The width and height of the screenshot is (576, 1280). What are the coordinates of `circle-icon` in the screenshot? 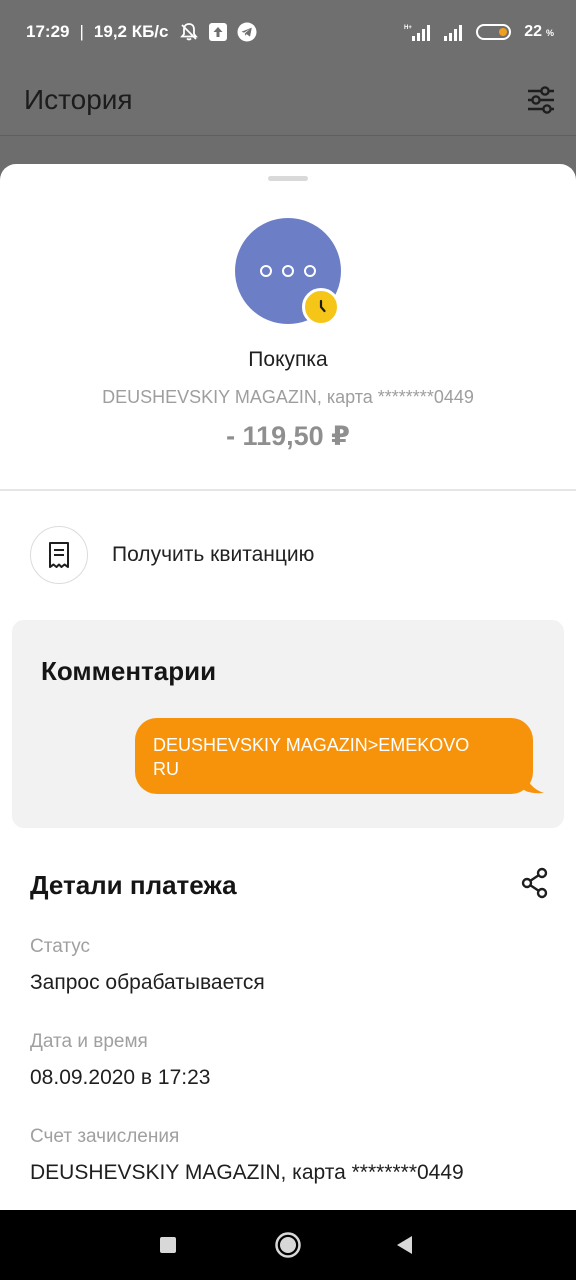 It's located at (288, 1245).